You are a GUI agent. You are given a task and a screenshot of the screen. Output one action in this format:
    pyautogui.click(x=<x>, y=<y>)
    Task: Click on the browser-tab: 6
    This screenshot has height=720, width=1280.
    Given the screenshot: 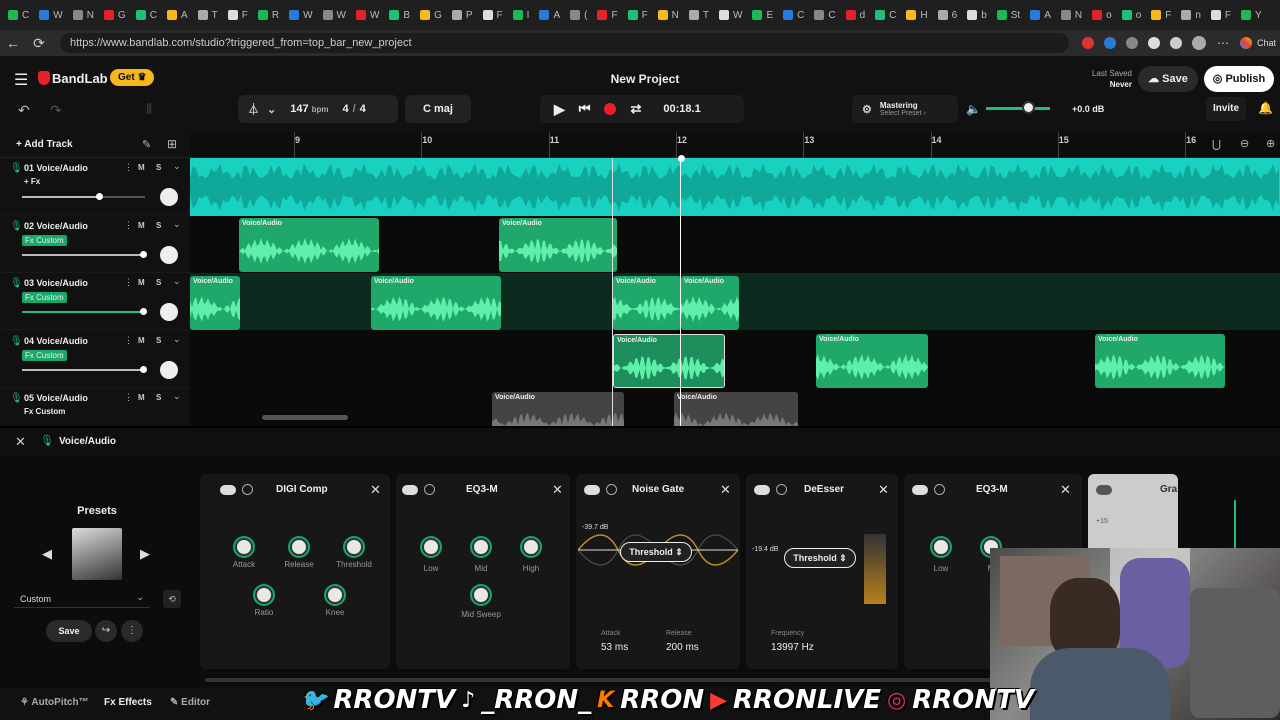 What is the action you would take?
    pyautogui.click(x=955, y=15)
    